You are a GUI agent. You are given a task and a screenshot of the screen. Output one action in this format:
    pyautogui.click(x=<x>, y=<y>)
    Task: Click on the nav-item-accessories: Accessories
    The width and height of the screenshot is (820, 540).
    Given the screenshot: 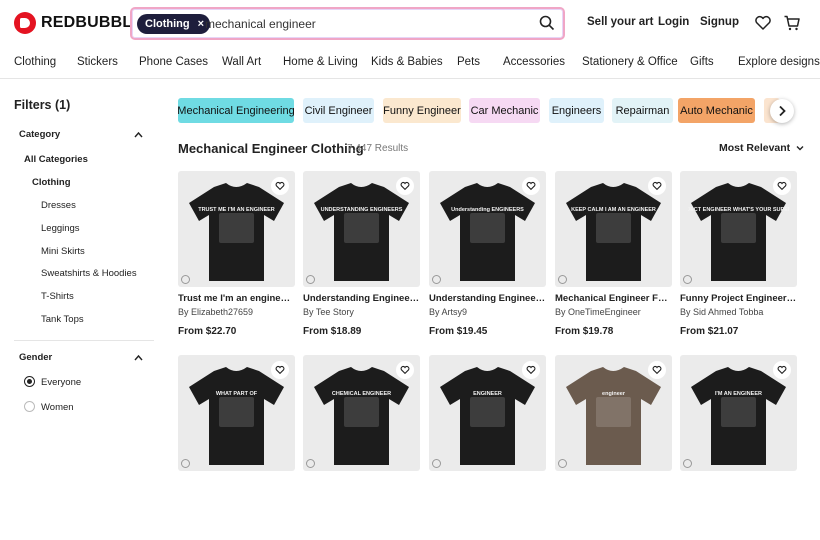 What is the action you would take?
    pyautogui.click(x=534, y=62)
    